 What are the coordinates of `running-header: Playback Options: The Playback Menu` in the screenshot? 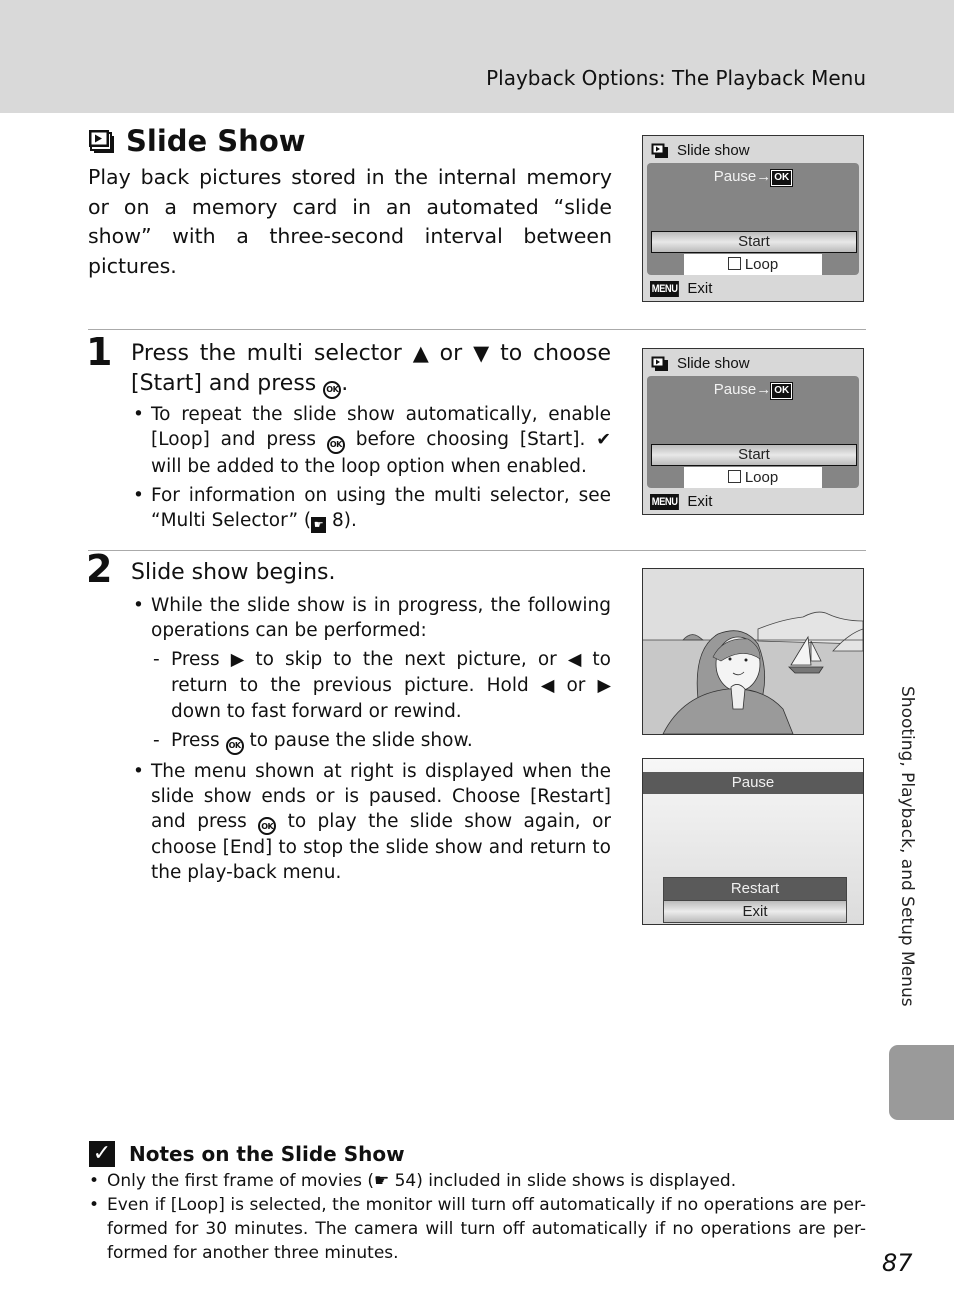 It's located at (676, 78).